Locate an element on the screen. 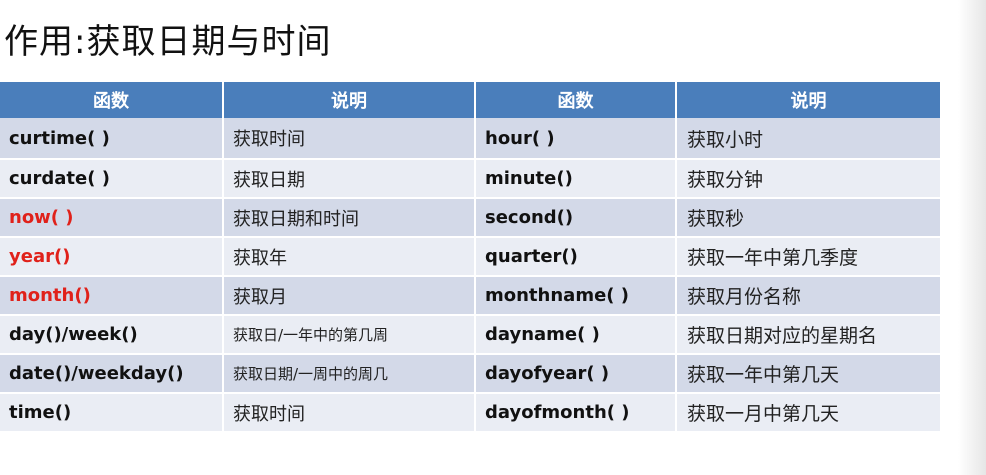  function-description: 获取日期/一周中的周几 is located at coordinates (349, 374).